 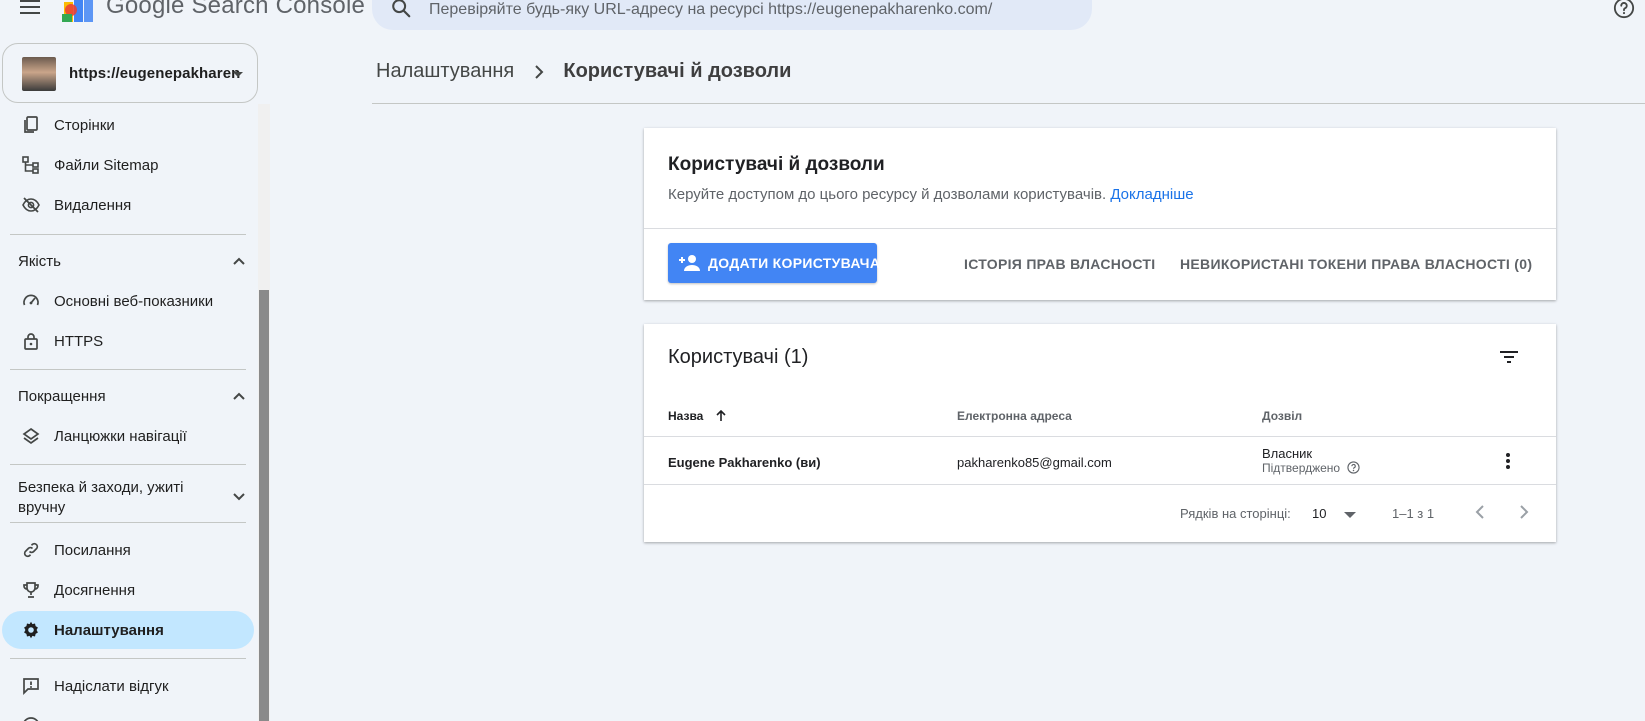 I want to click on sidebar-item-label: Видалення, so click(x=93, y=205).